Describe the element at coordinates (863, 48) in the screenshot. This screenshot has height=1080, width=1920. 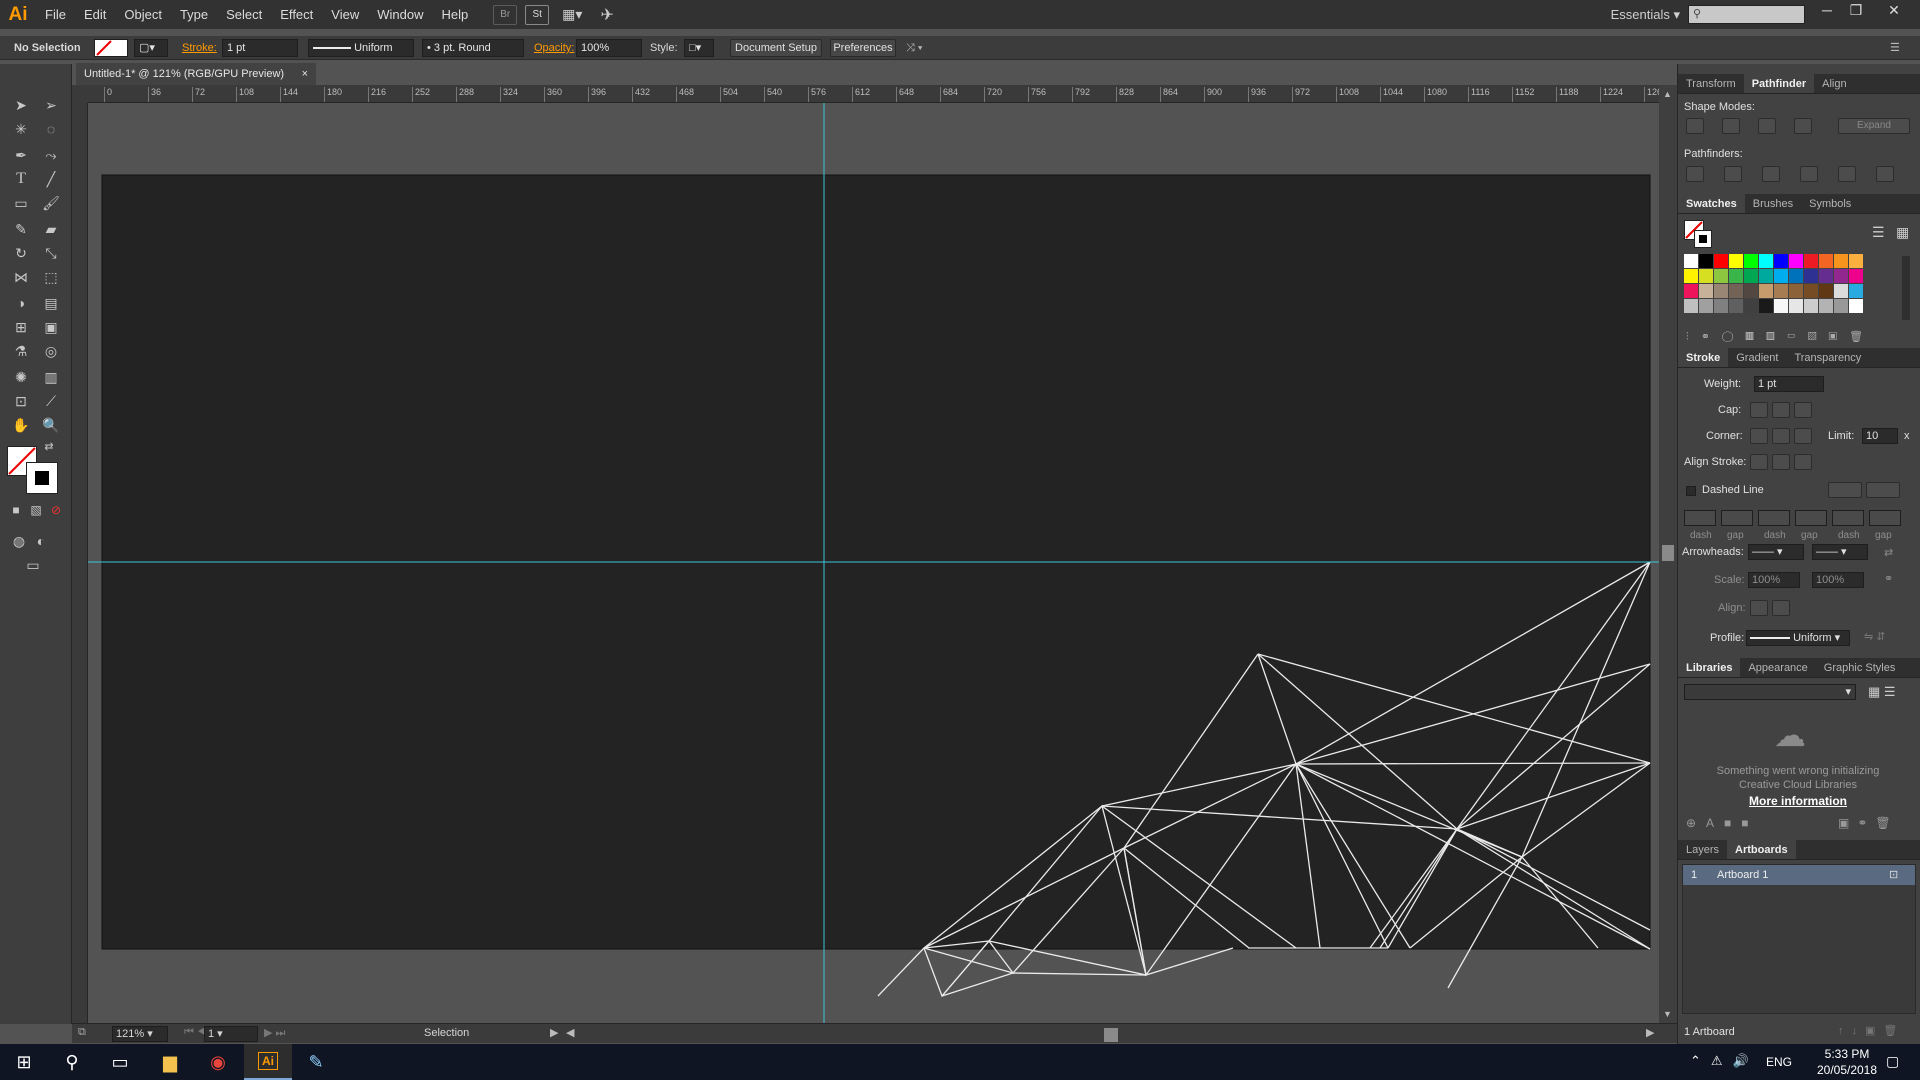
I see `preferences-button: Preferences` at that location.